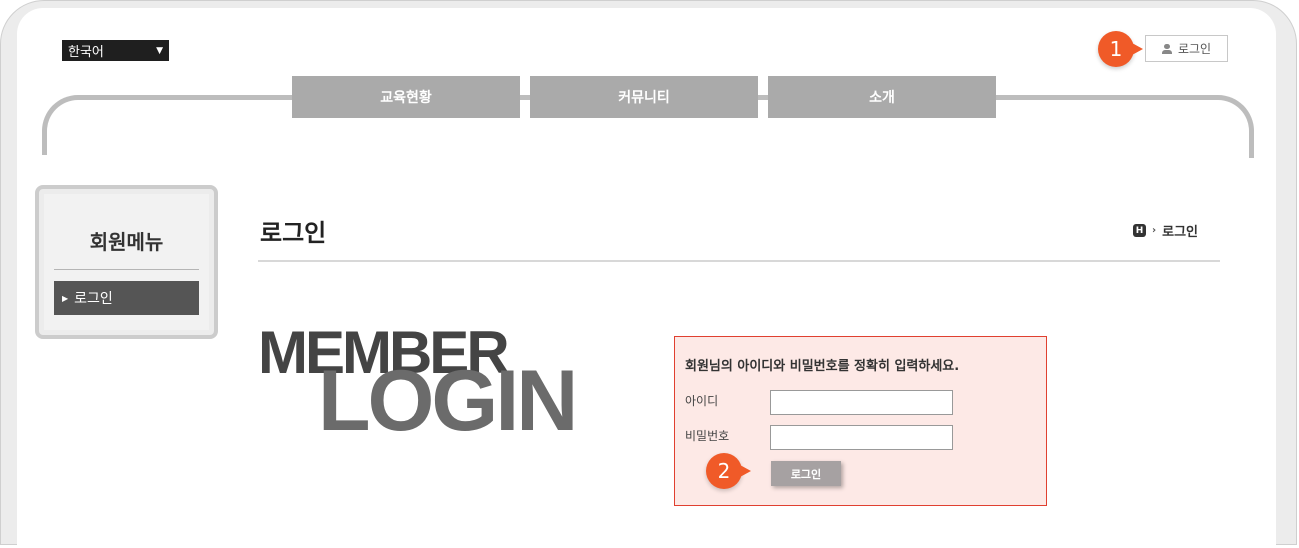 This screenshot has width=1299, height=548. What do you see at coordinates (126, 298) in the screenshot?
I see `sidebar-item-login: ▶ 로그인` at bounding box center [126, 298].